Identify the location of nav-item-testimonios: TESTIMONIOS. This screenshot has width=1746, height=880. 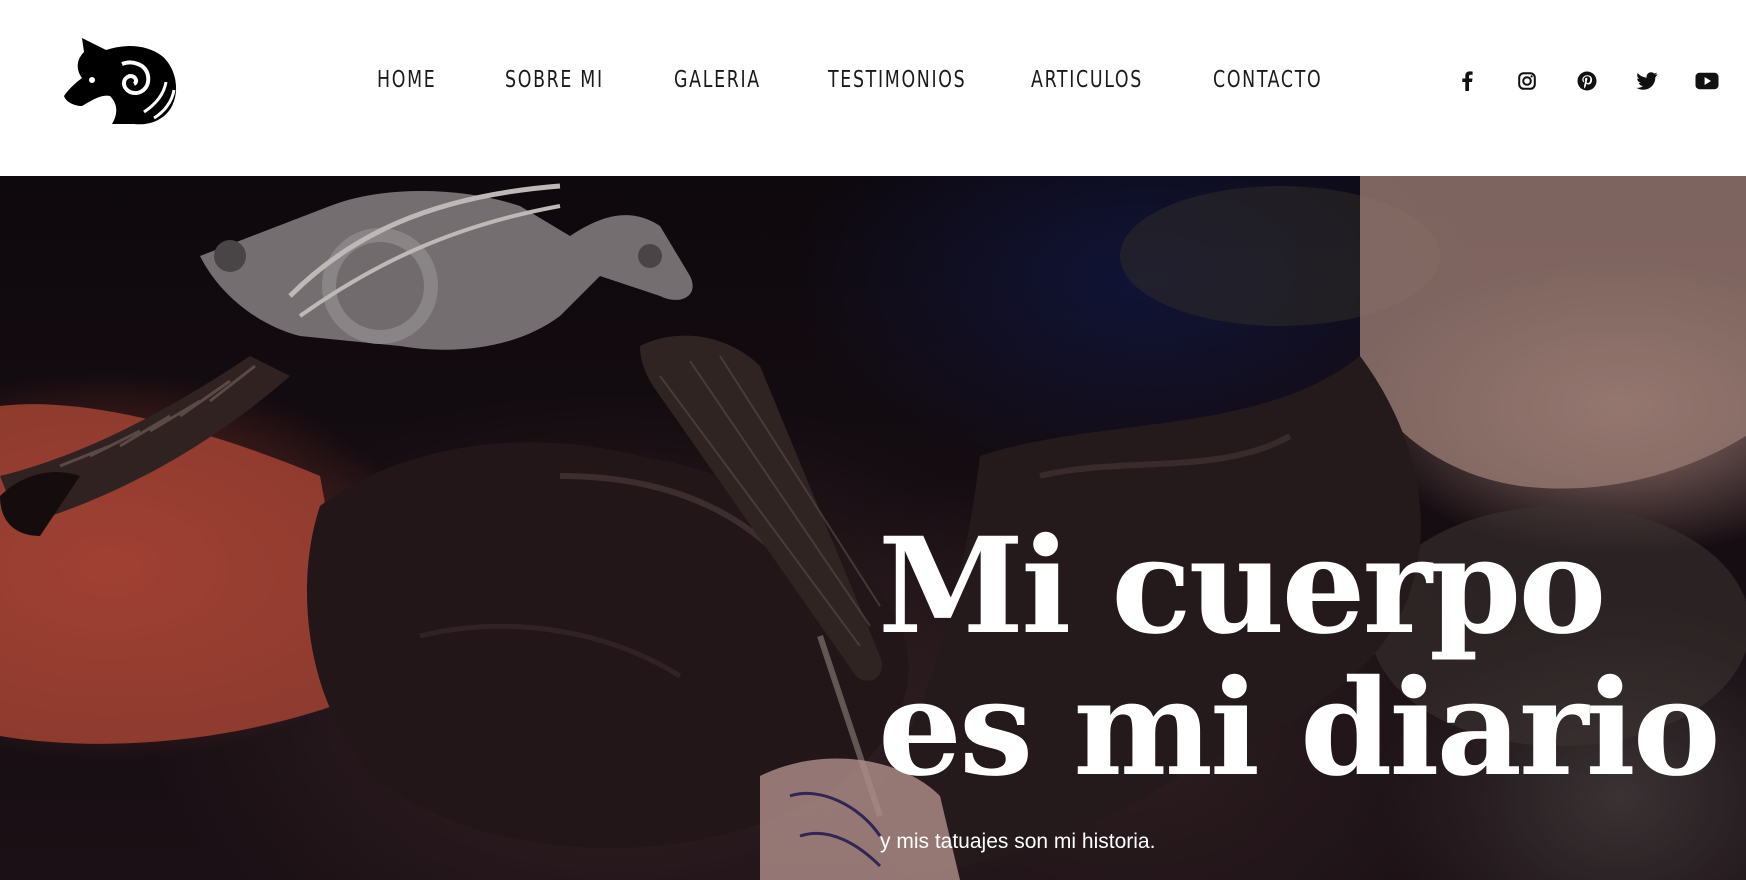
(897, 80).